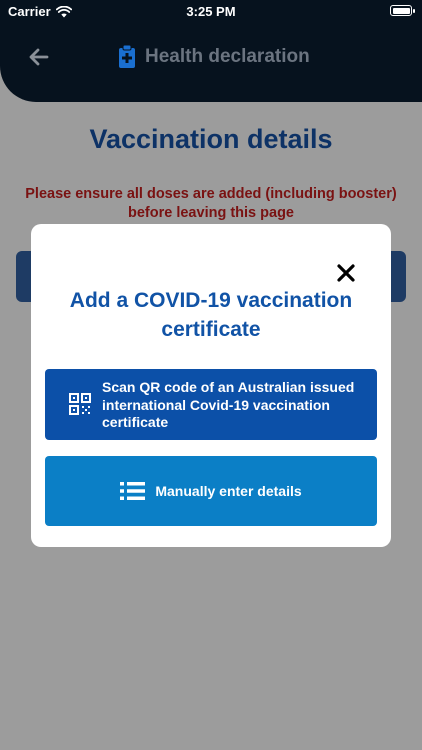 The width and height of the screenshot is (422, 750). I want to click on header-title-group: Health declaration, so click(214, 56).